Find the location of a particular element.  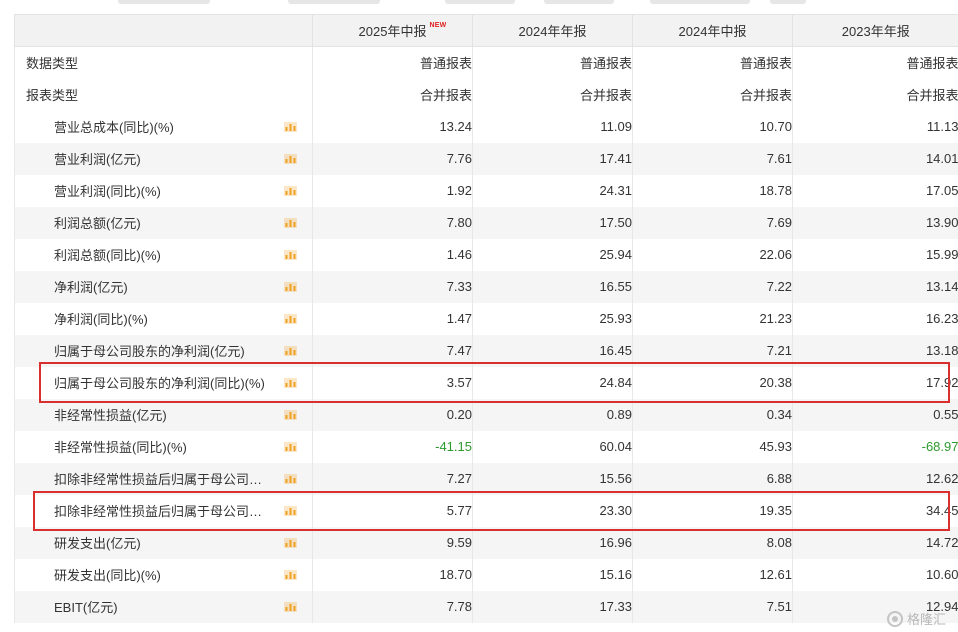

table-row: EBIT(亿元) 7.78 17.33 7.51 12.94 is located at coordinates (486, 606).